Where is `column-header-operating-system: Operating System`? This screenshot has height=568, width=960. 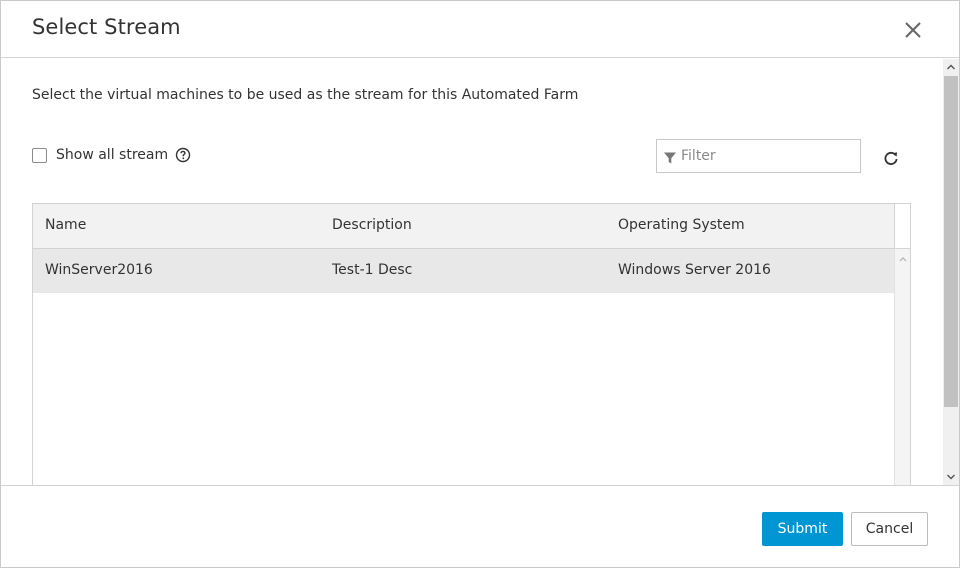
column-header-operating-system: Operating System is located at coordinates (681, 225).